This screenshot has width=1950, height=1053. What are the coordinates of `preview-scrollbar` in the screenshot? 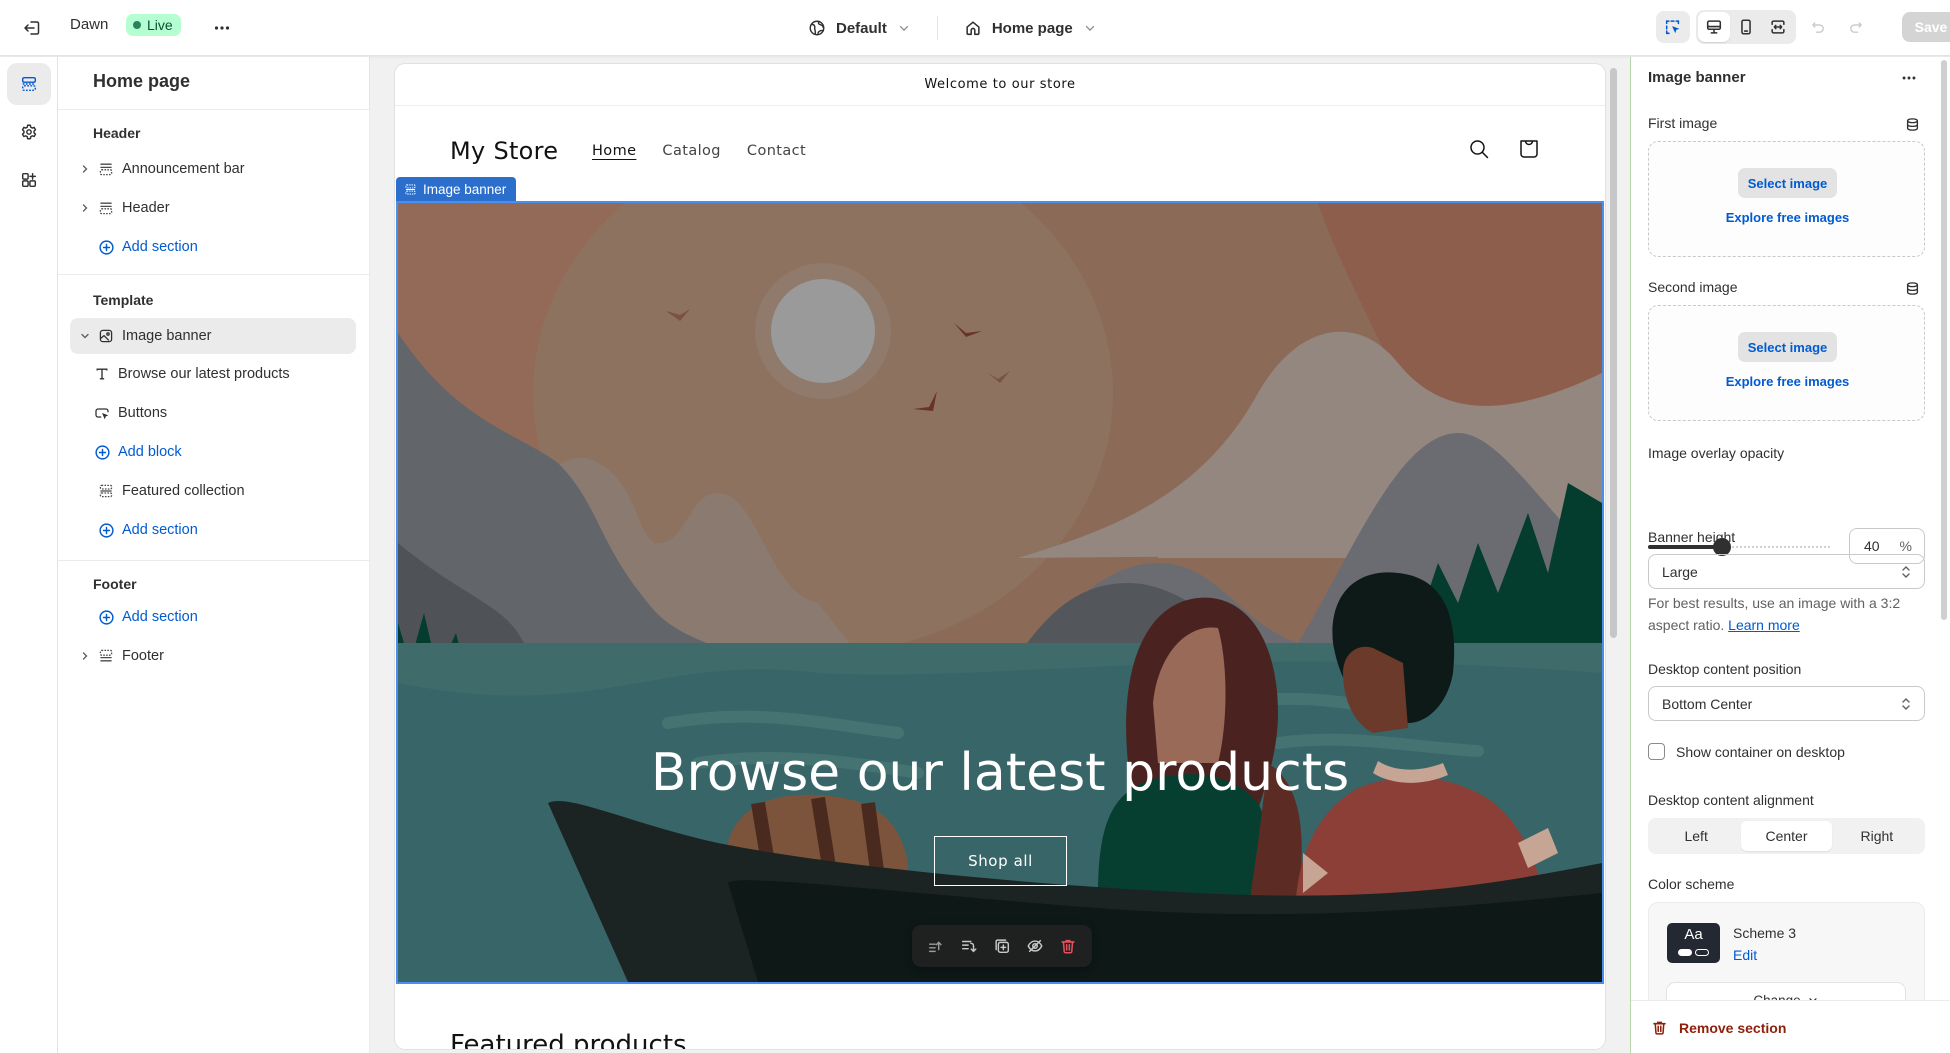 It's located at (1613, 554).